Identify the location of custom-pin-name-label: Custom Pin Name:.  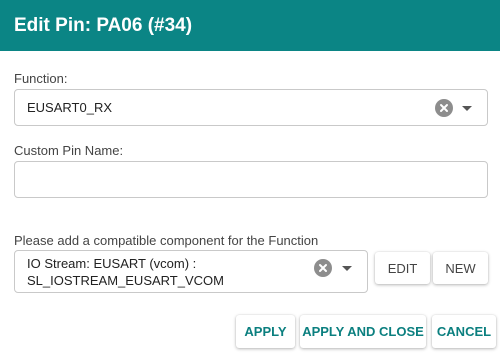
(69, 150).